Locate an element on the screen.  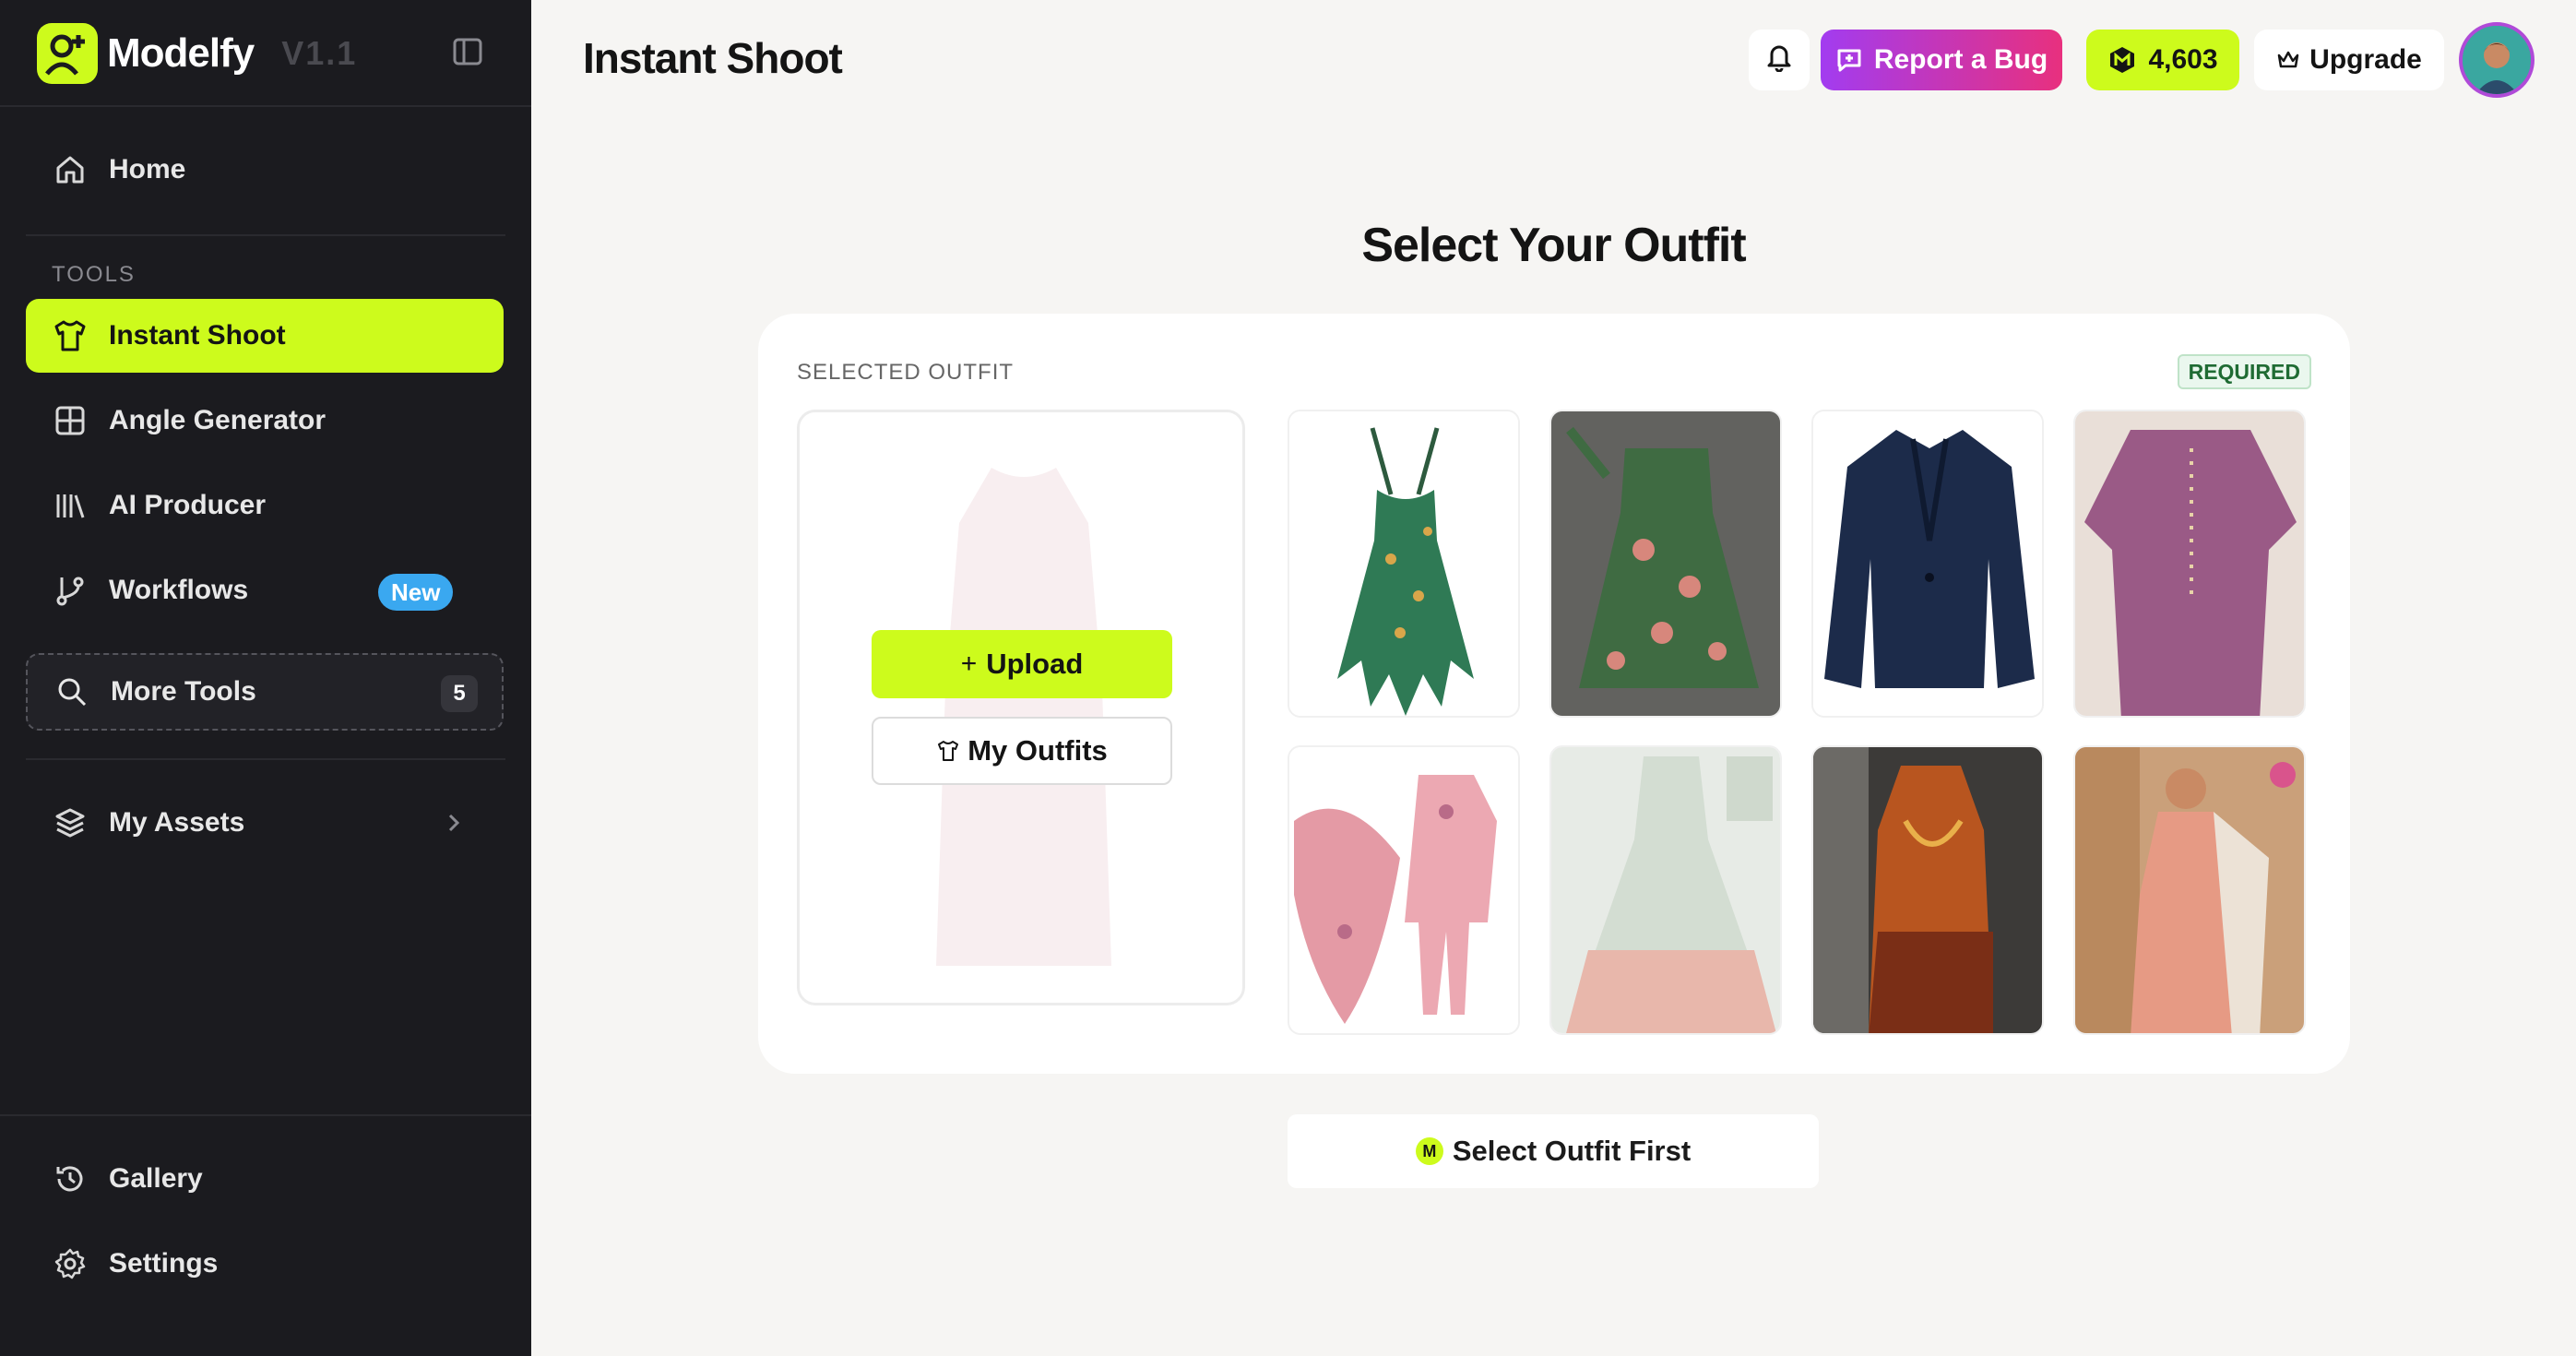
select-outfit-first-button: M Select Outfit First is located at coordinates (1553, 1151).